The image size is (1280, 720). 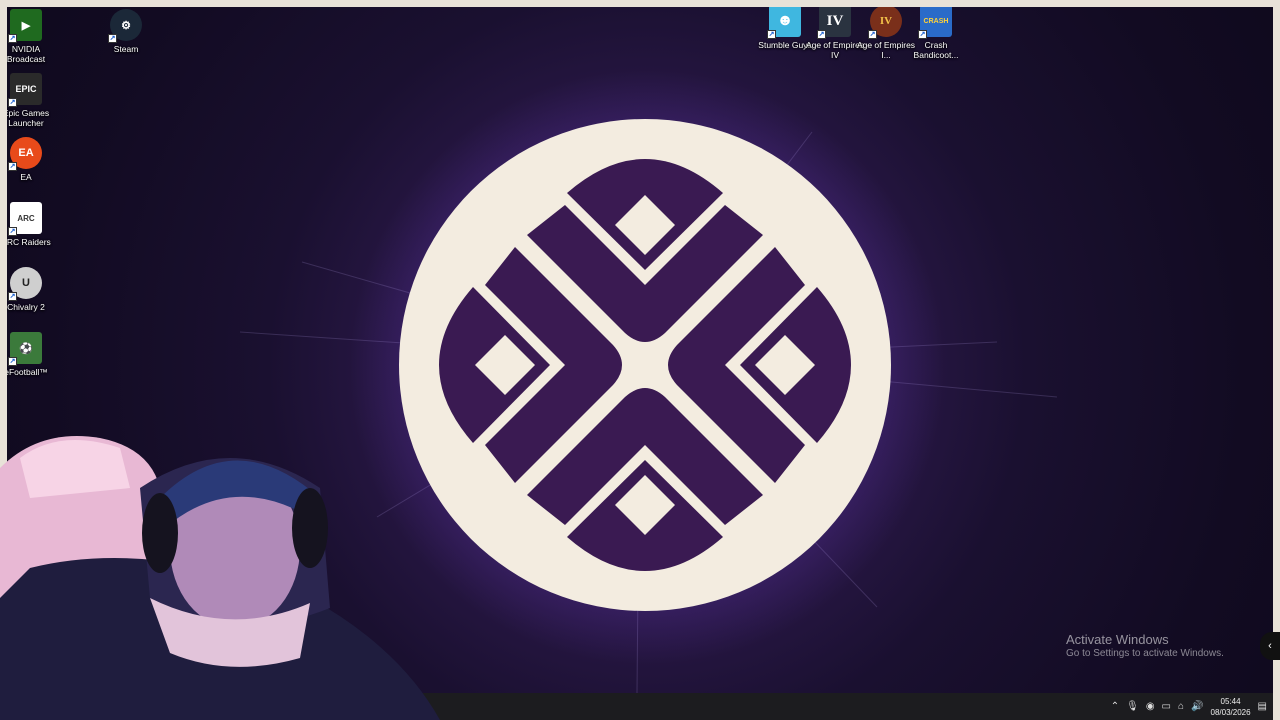 What do you see at coordinates (834, 23) in the screenshot?
I see `aoe4-icon: IV ↗` at bounding box center [834, 23].